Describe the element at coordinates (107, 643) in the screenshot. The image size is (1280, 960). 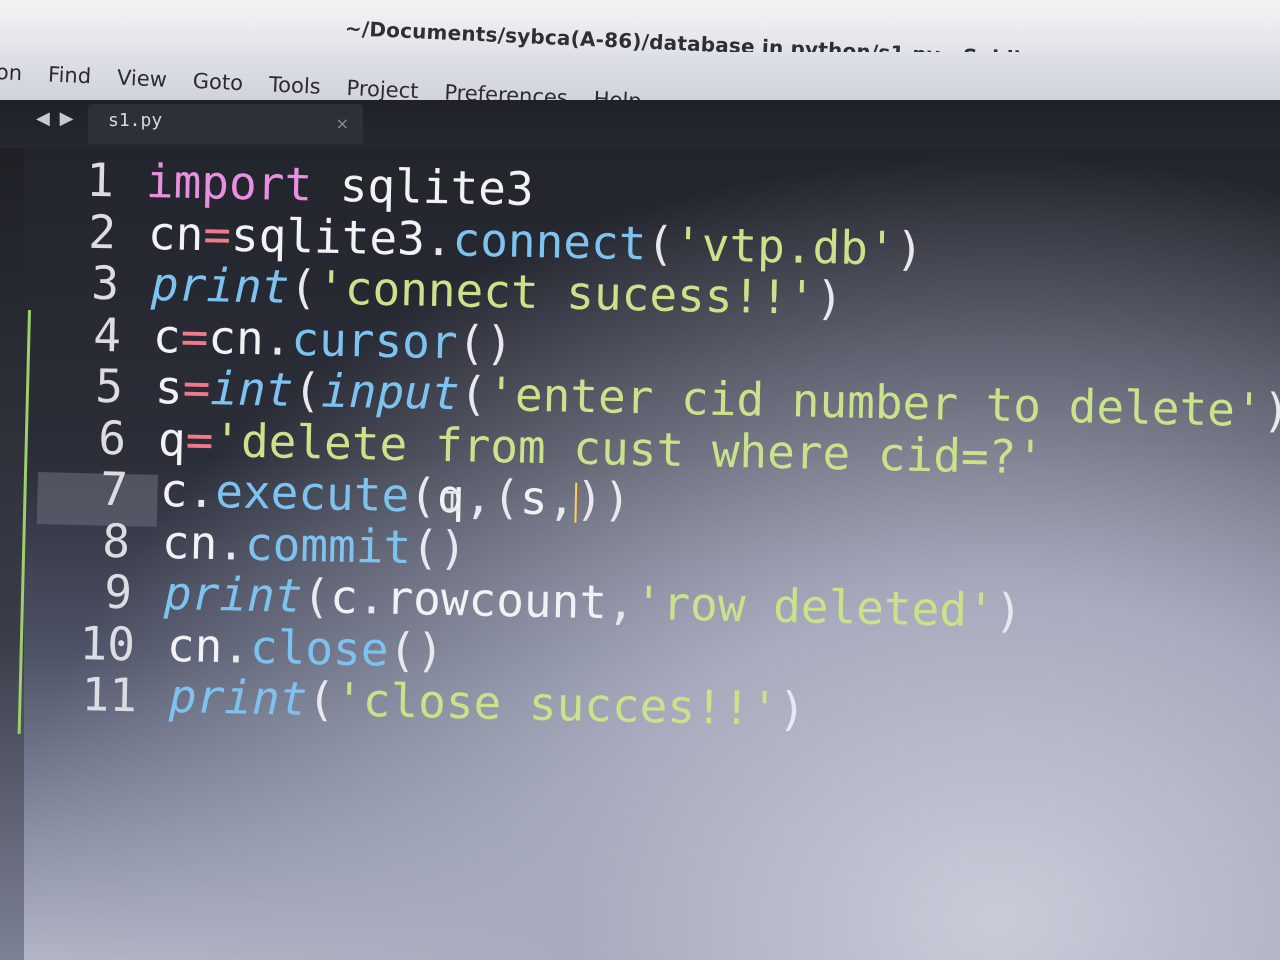
I see `line-number: 10` at that location.